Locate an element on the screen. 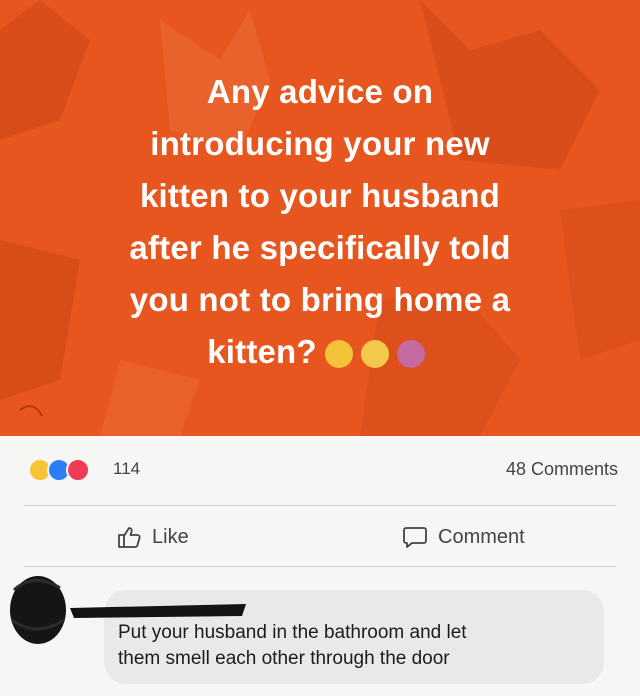 The width and height of the screenshot is (640, 696). redacted-commenter-name is located at coordinates (158, 611).